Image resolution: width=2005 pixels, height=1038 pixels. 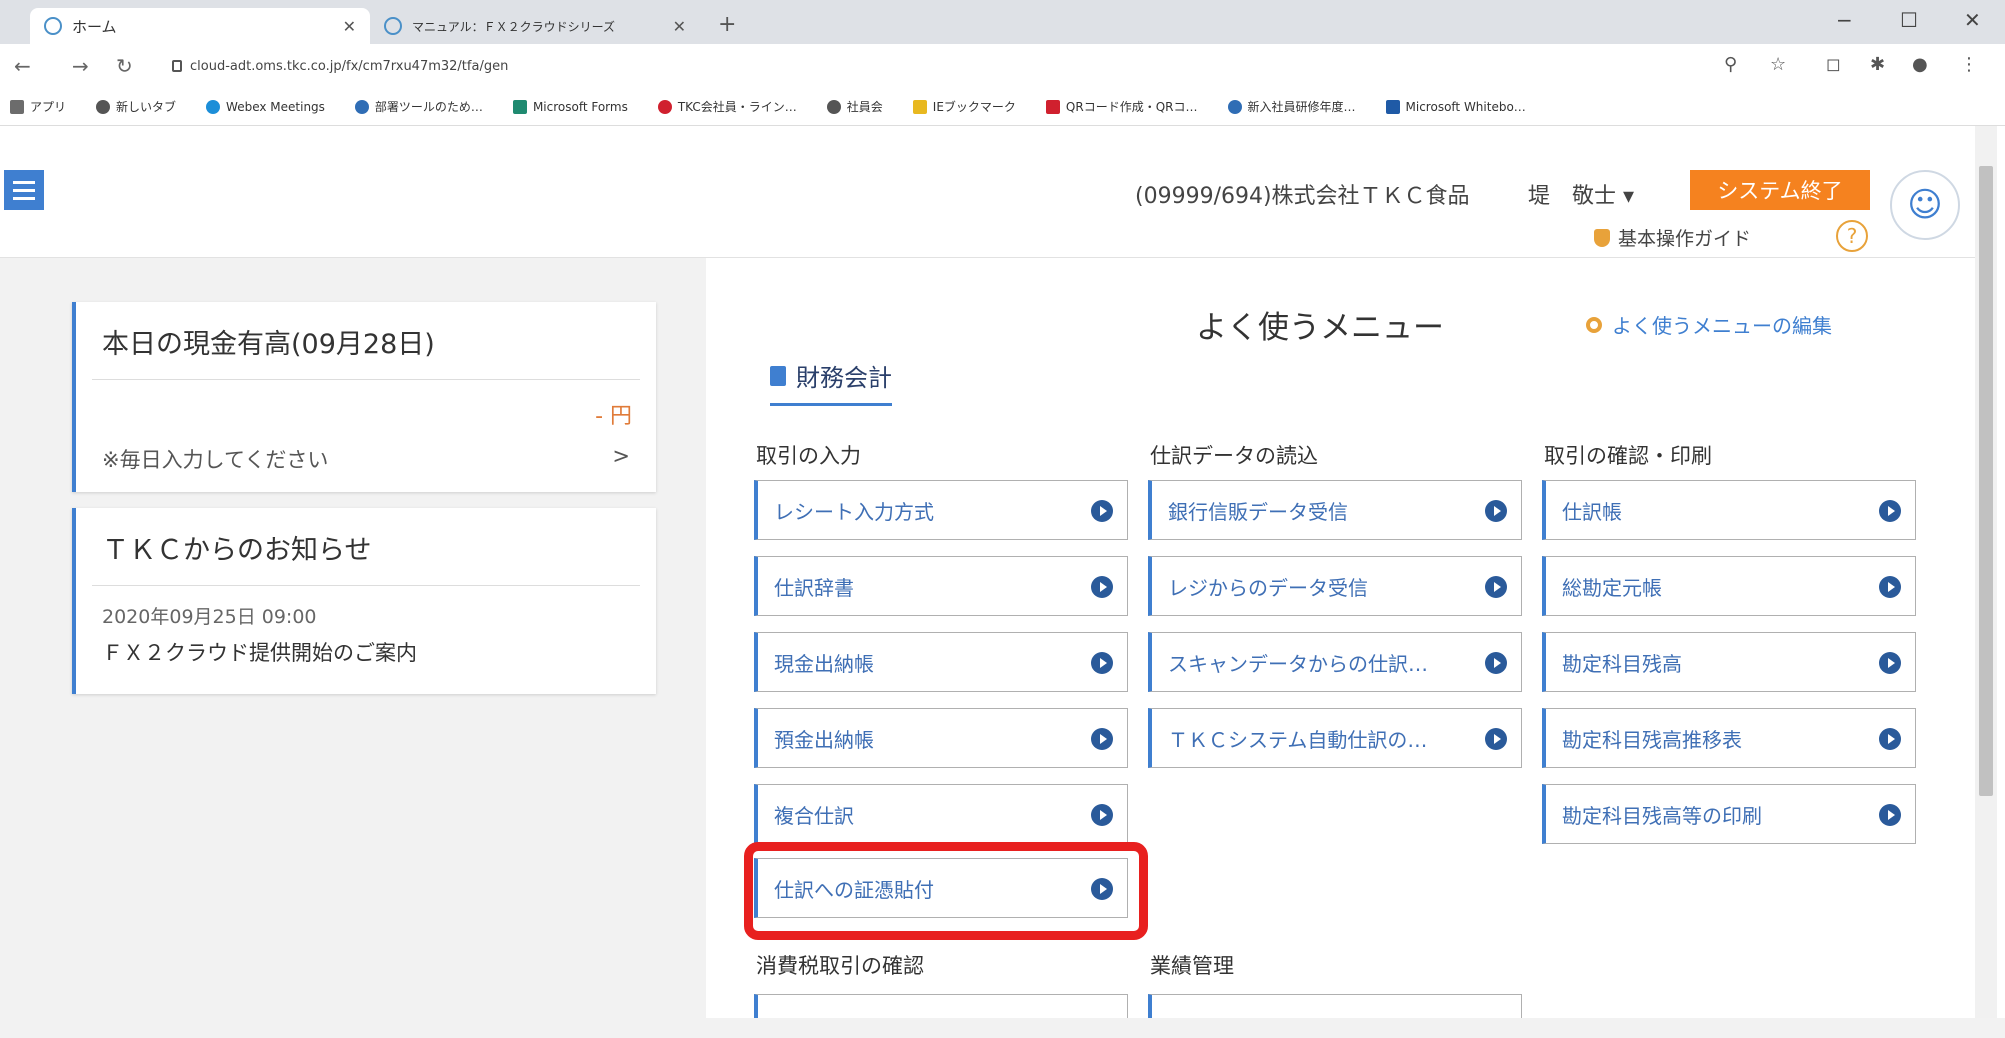 What do you see at coordinates (941, 586) in the screenshot?
I see `menu-item-journal-dictionary: 仕訳辞書` at bounding box center [941, 586].